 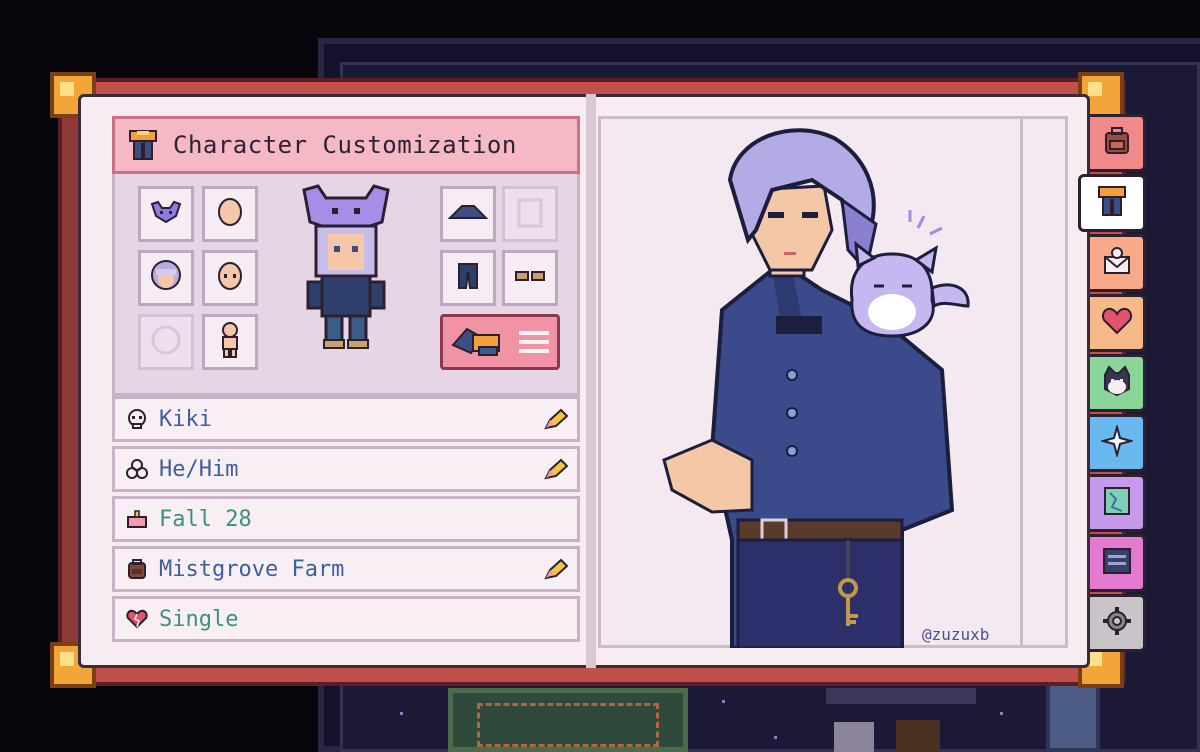 I want to click on slot-shoes, so click(x=530, y=278).